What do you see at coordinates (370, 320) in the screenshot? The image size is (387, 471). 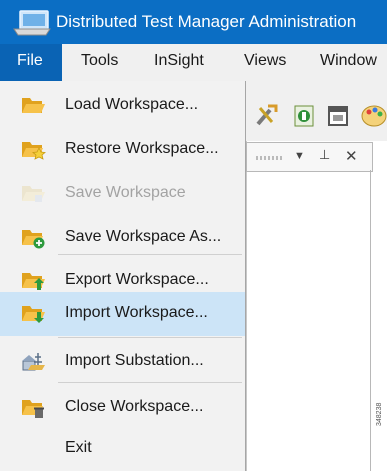 I see `panel-border` at bounding box center [370, 320].